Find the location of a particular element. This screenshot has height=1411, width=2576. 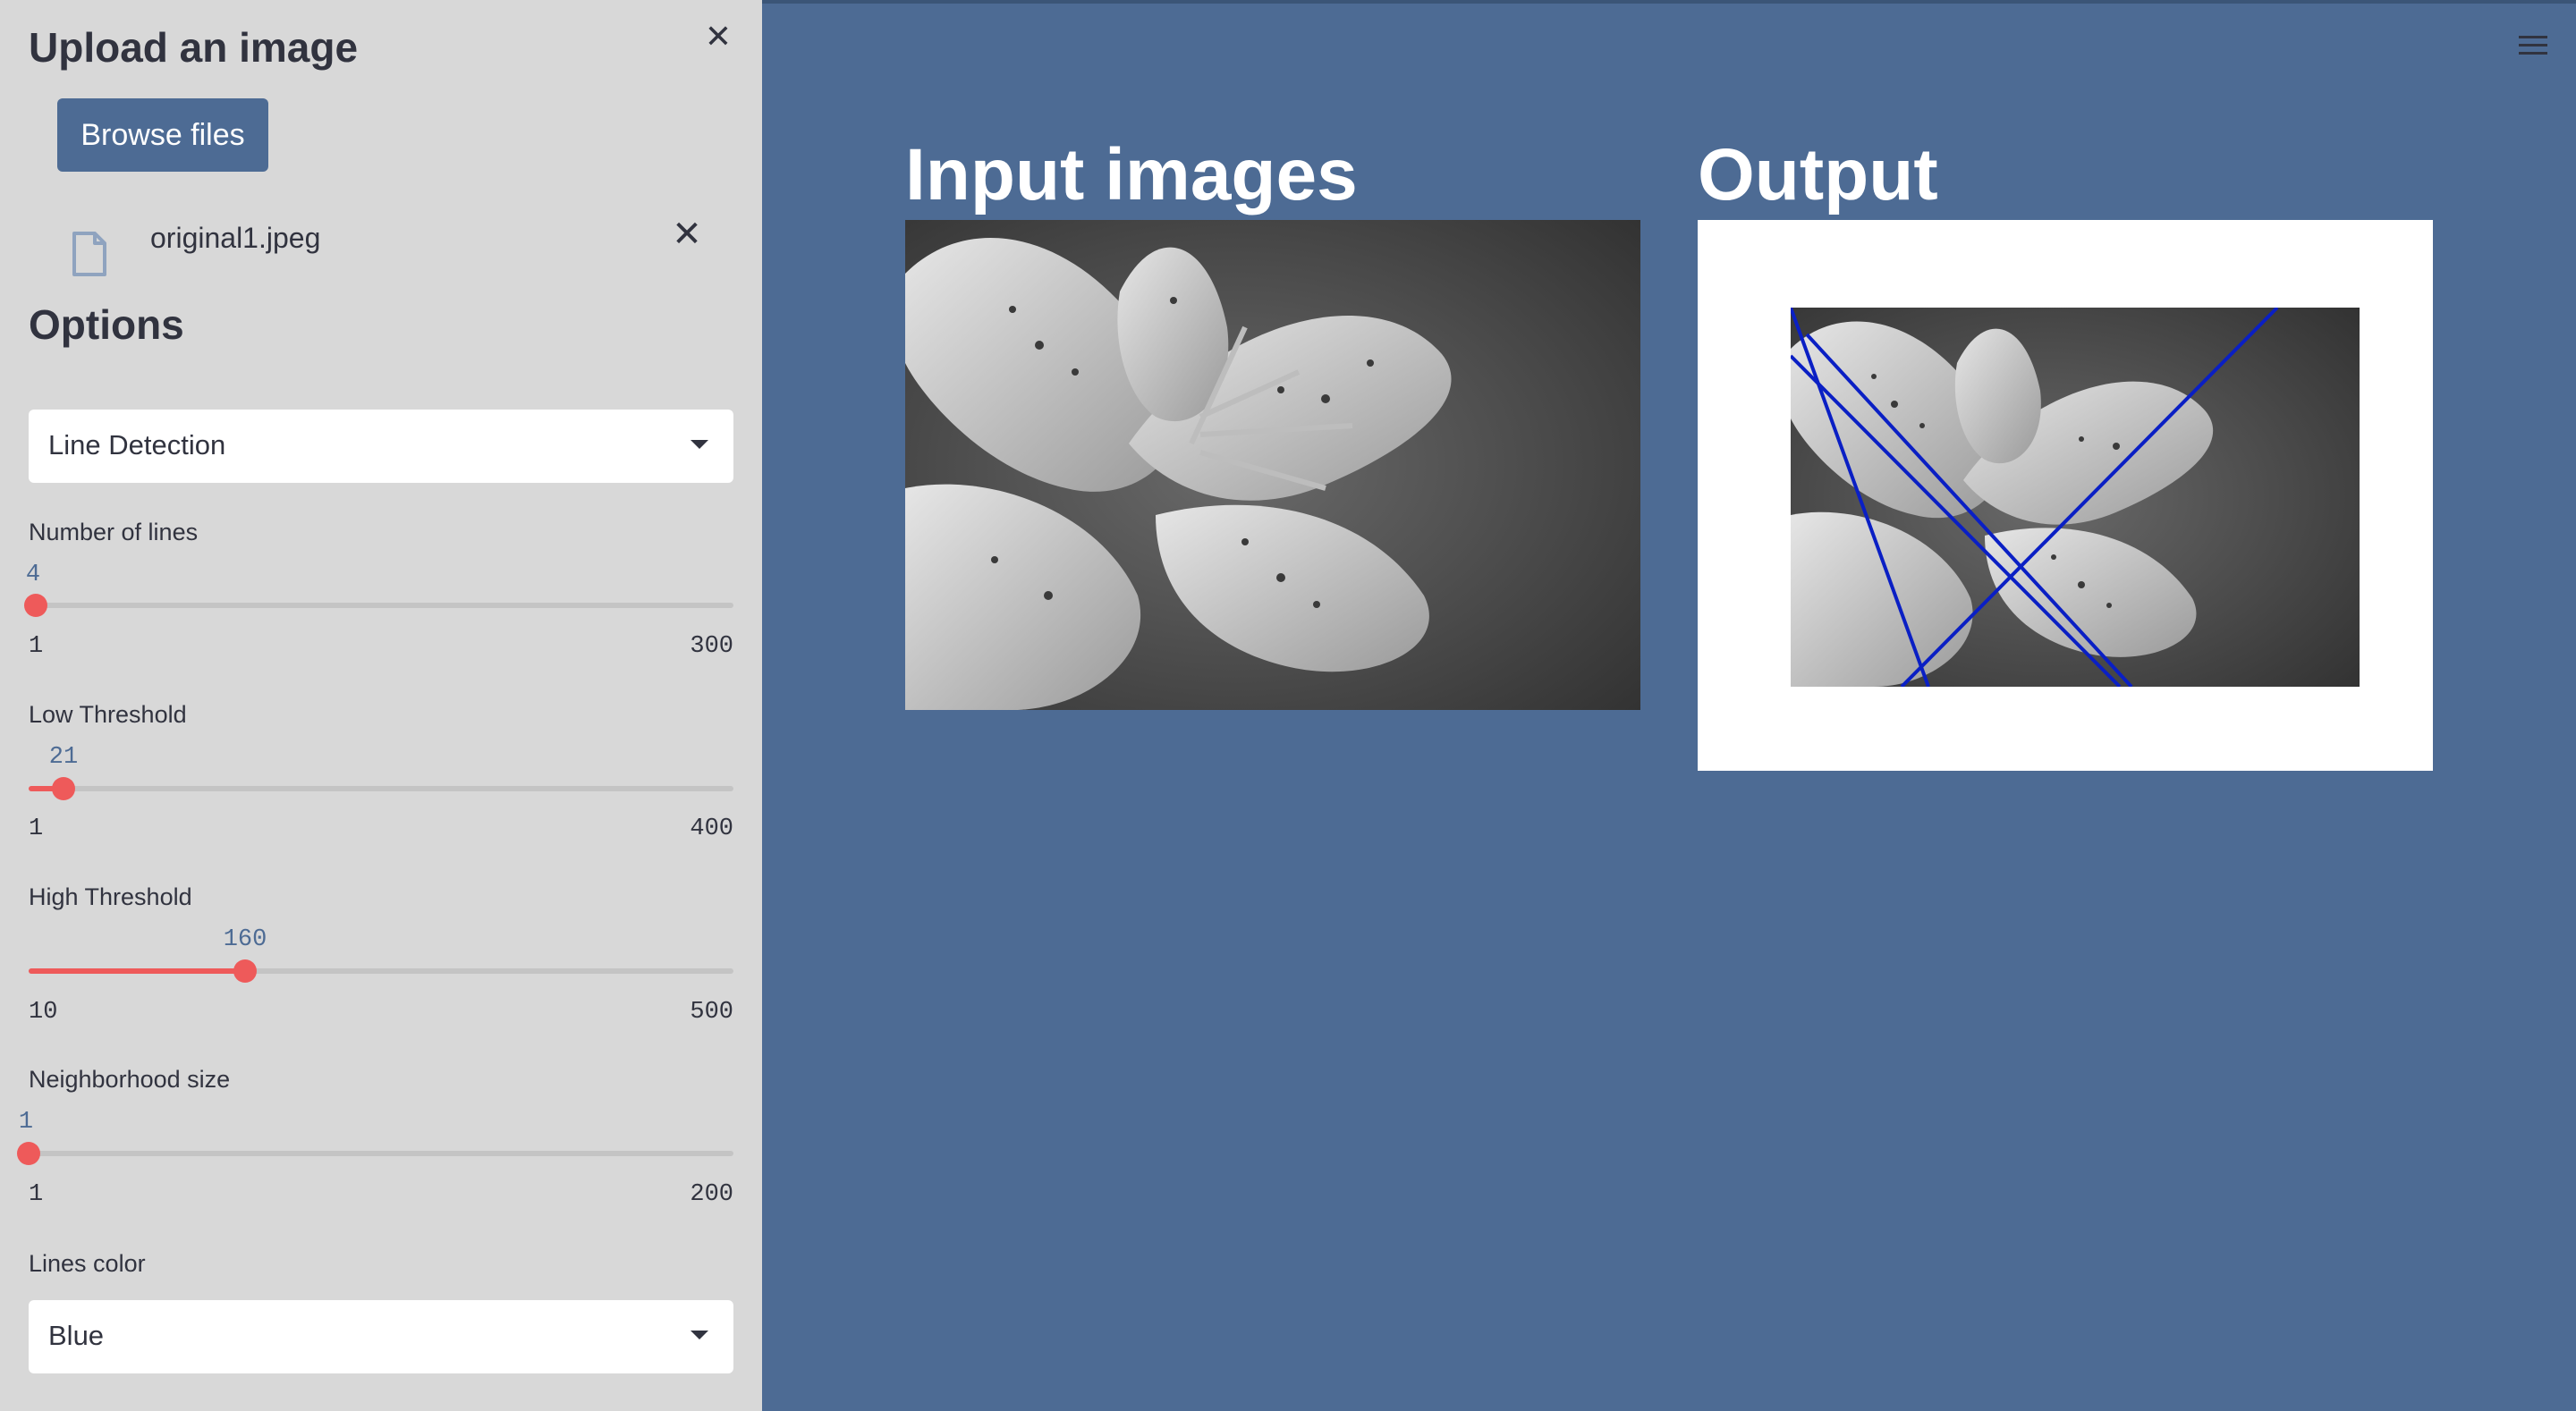

remove-file-icon: ✕ is located at coordinates (687, 234).